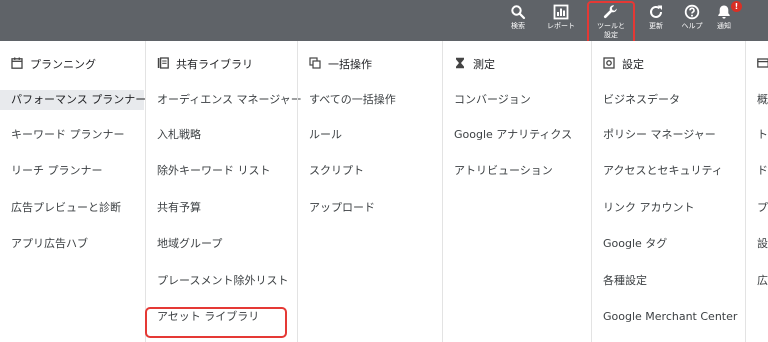  I want to click on menu-item-business-data: ビジネスデータ, so click(674, 100).